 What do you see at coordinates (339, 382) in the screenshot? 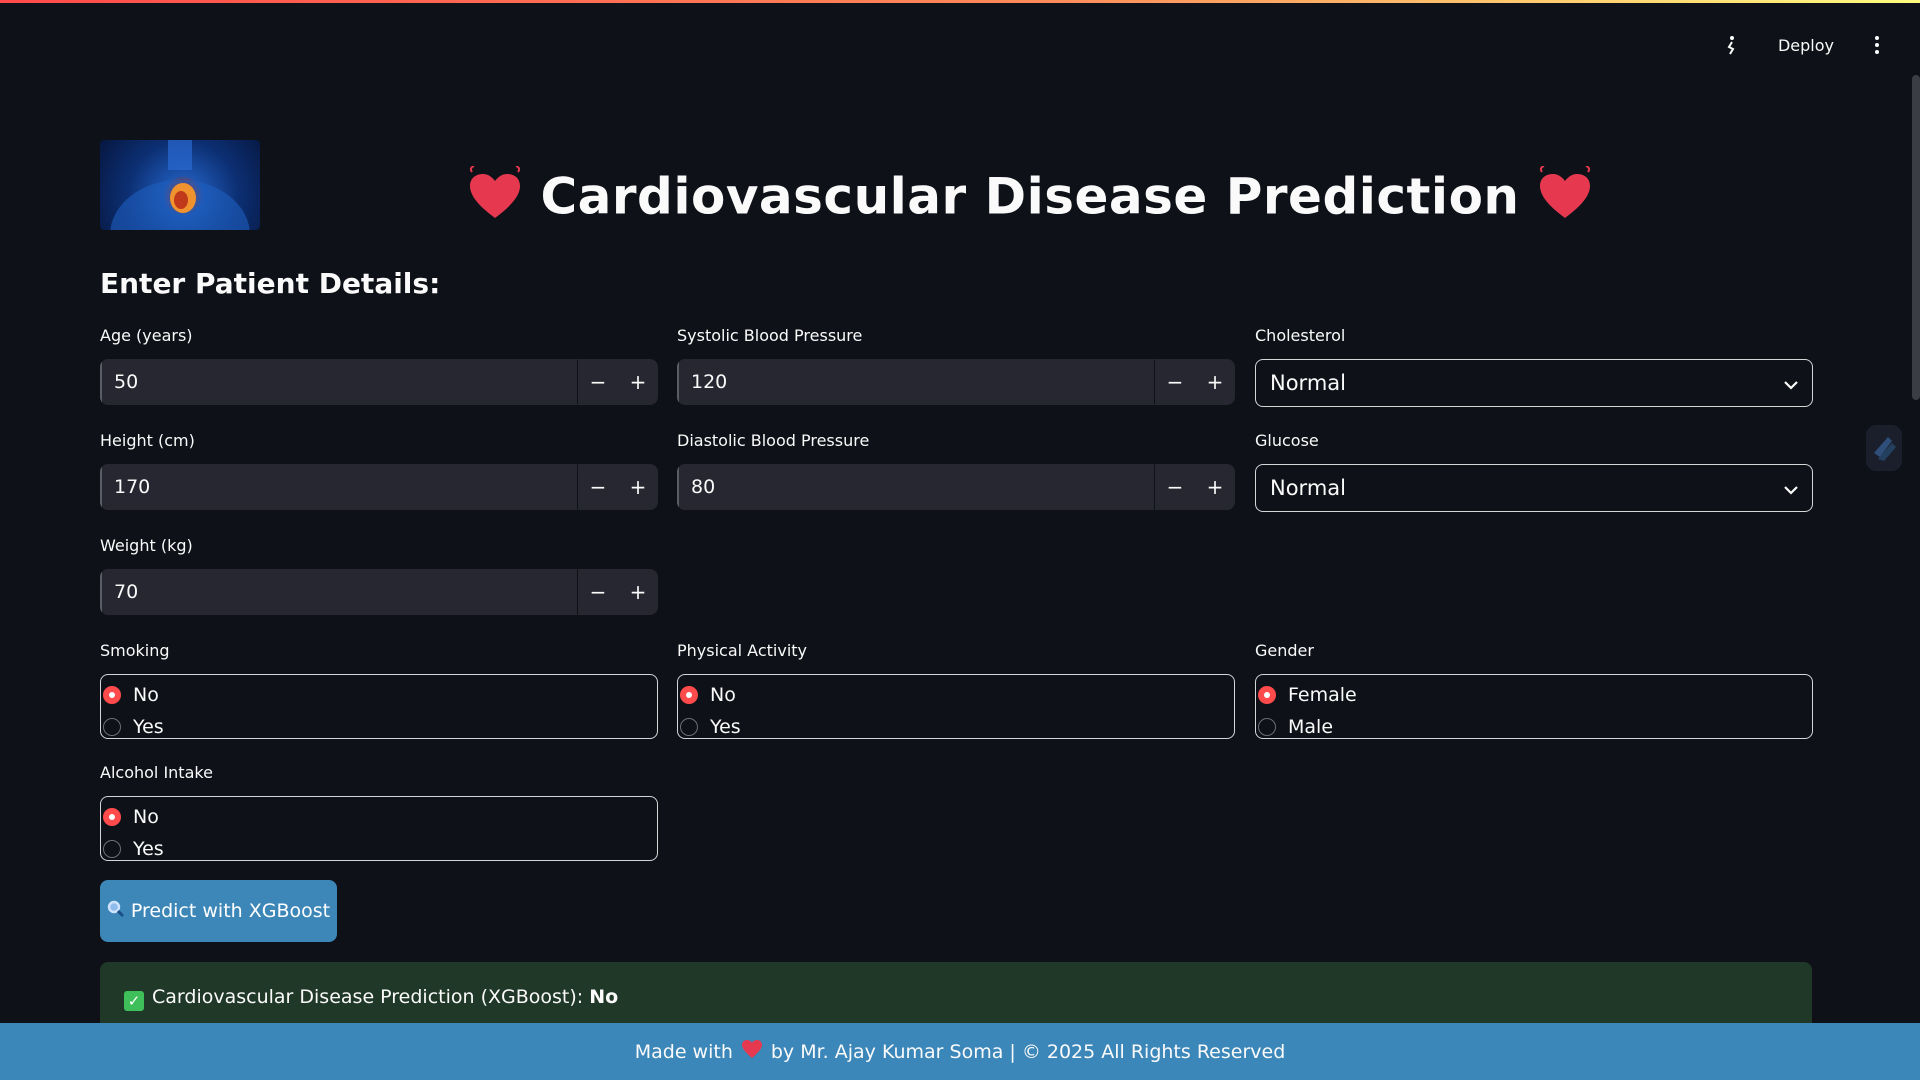
I see `age-input: 50` at bounding box center [339, 382].